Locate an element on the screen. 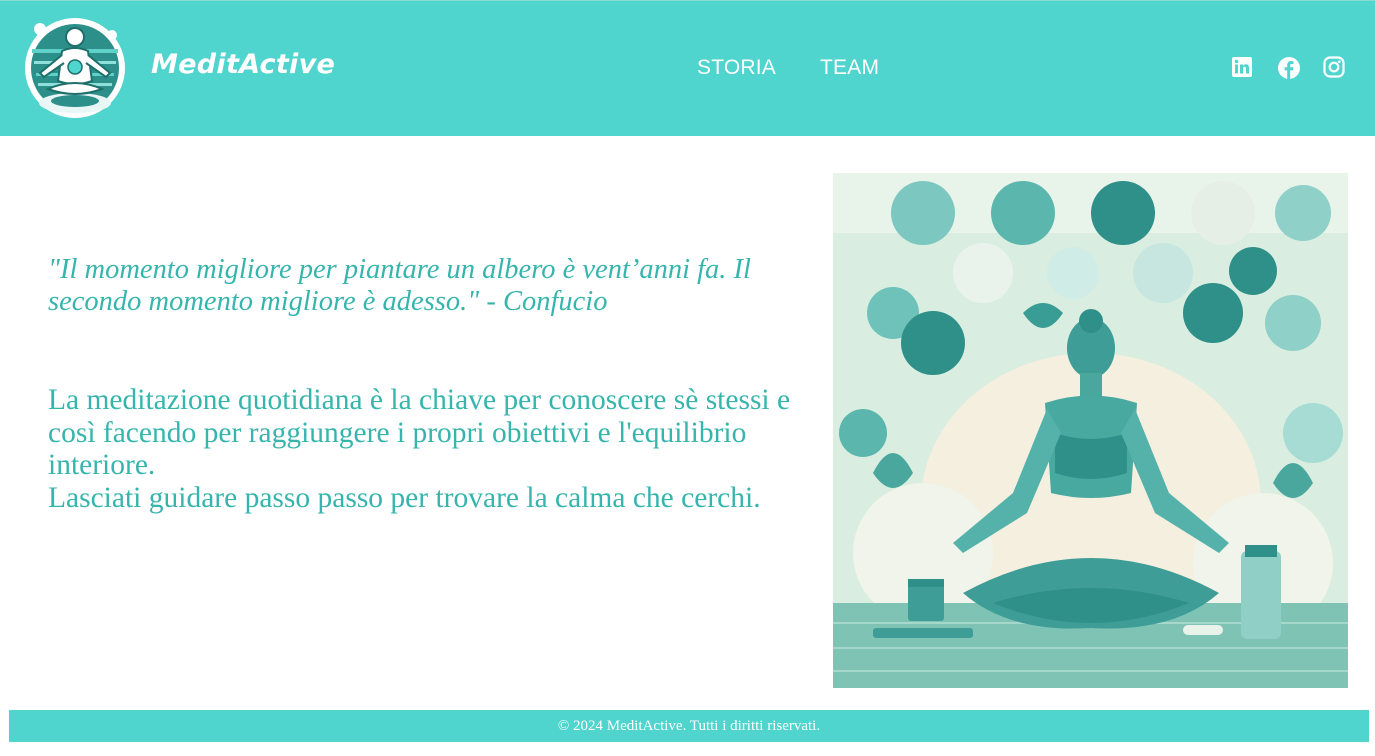 Image resolution: width=1375 pixels, height=756 pixels. instagram-icon is located at coordinates (1335, 68).